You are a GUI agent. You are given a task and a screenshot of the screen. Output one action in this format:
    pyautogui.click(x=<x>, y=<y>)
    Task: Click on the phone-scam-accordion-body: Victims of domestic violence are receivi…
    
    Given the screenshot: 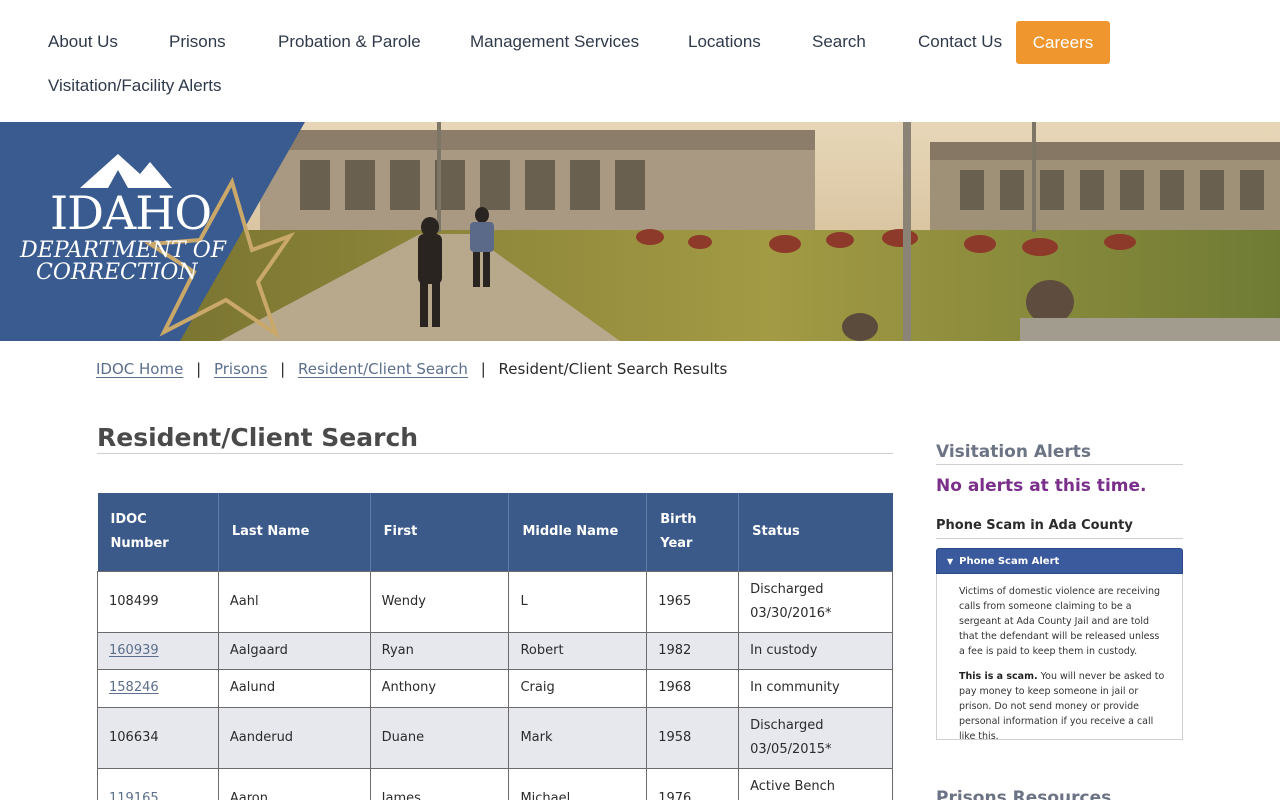 What is the action you would take?
    pyautogui.click(x=1059, y=658)
    